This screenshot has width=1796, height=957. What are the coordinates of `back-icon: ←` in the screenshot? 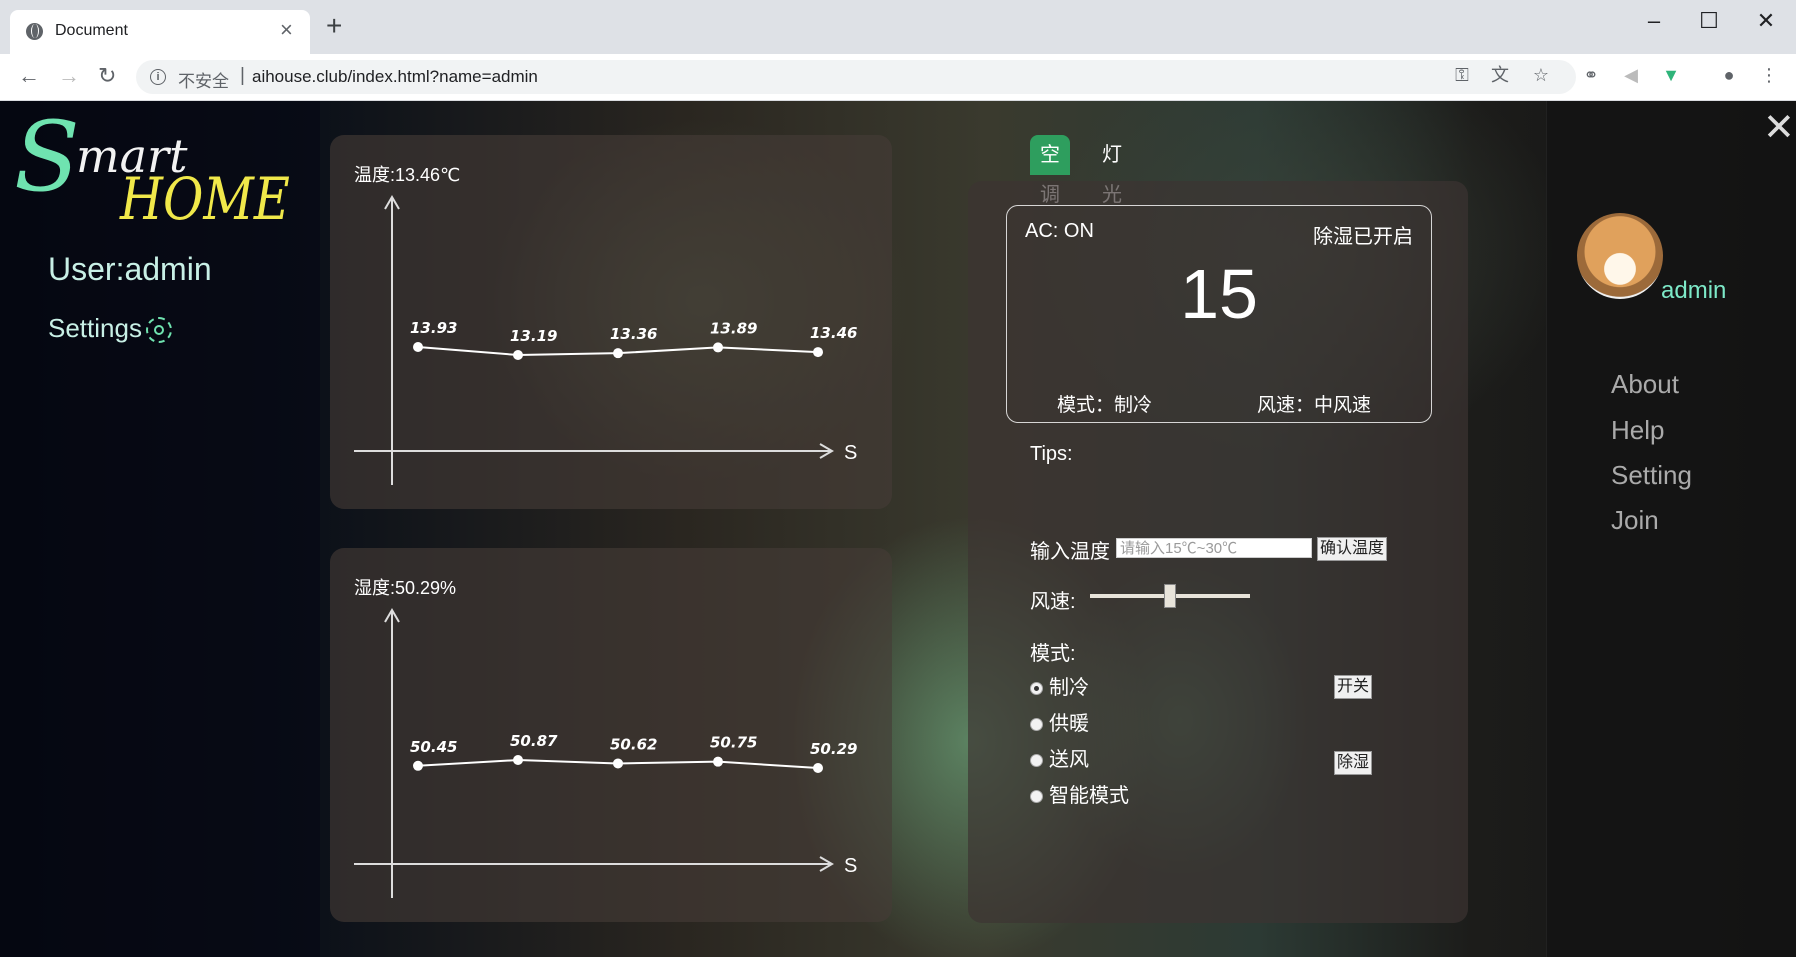 It's located at (29, 76).